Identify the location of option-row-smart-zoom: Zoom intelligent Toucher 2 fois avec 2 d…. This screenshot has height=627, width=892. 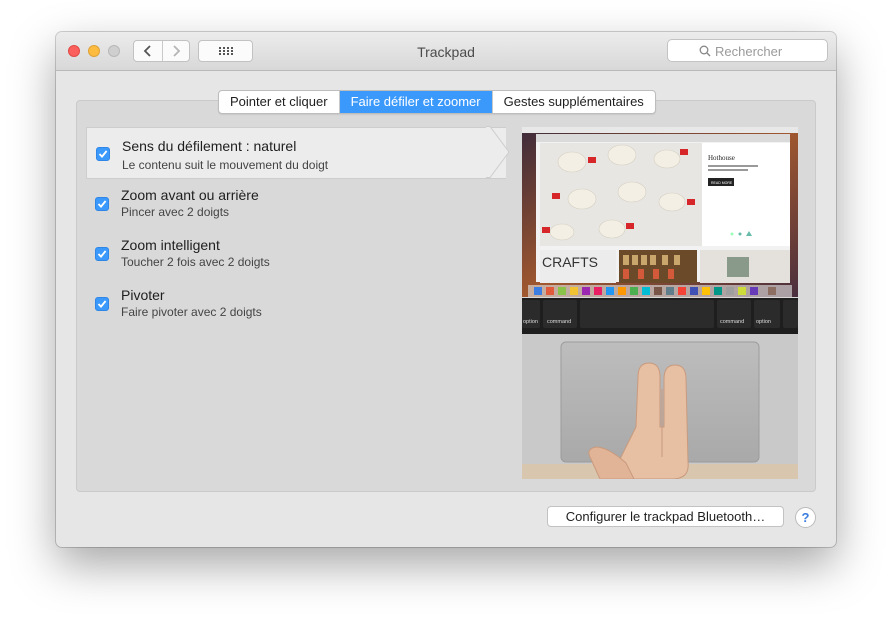
(296, 255).